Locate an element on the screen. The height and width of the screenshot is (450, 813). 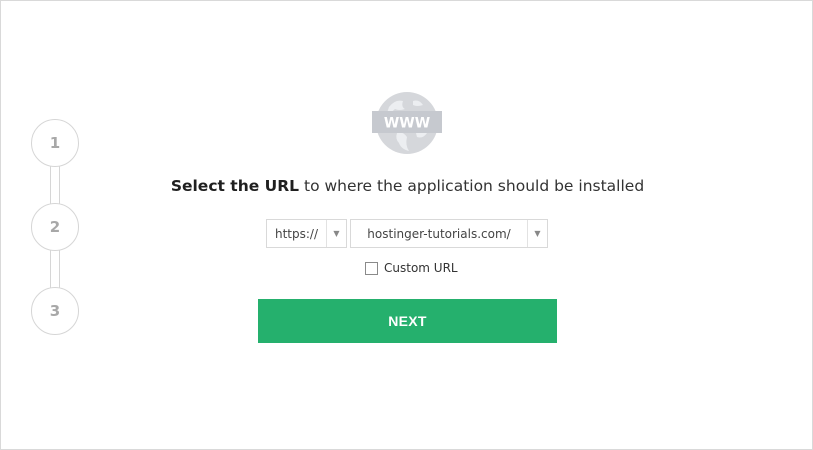
custom-url-checkbox is located at coordinates (371, 268).